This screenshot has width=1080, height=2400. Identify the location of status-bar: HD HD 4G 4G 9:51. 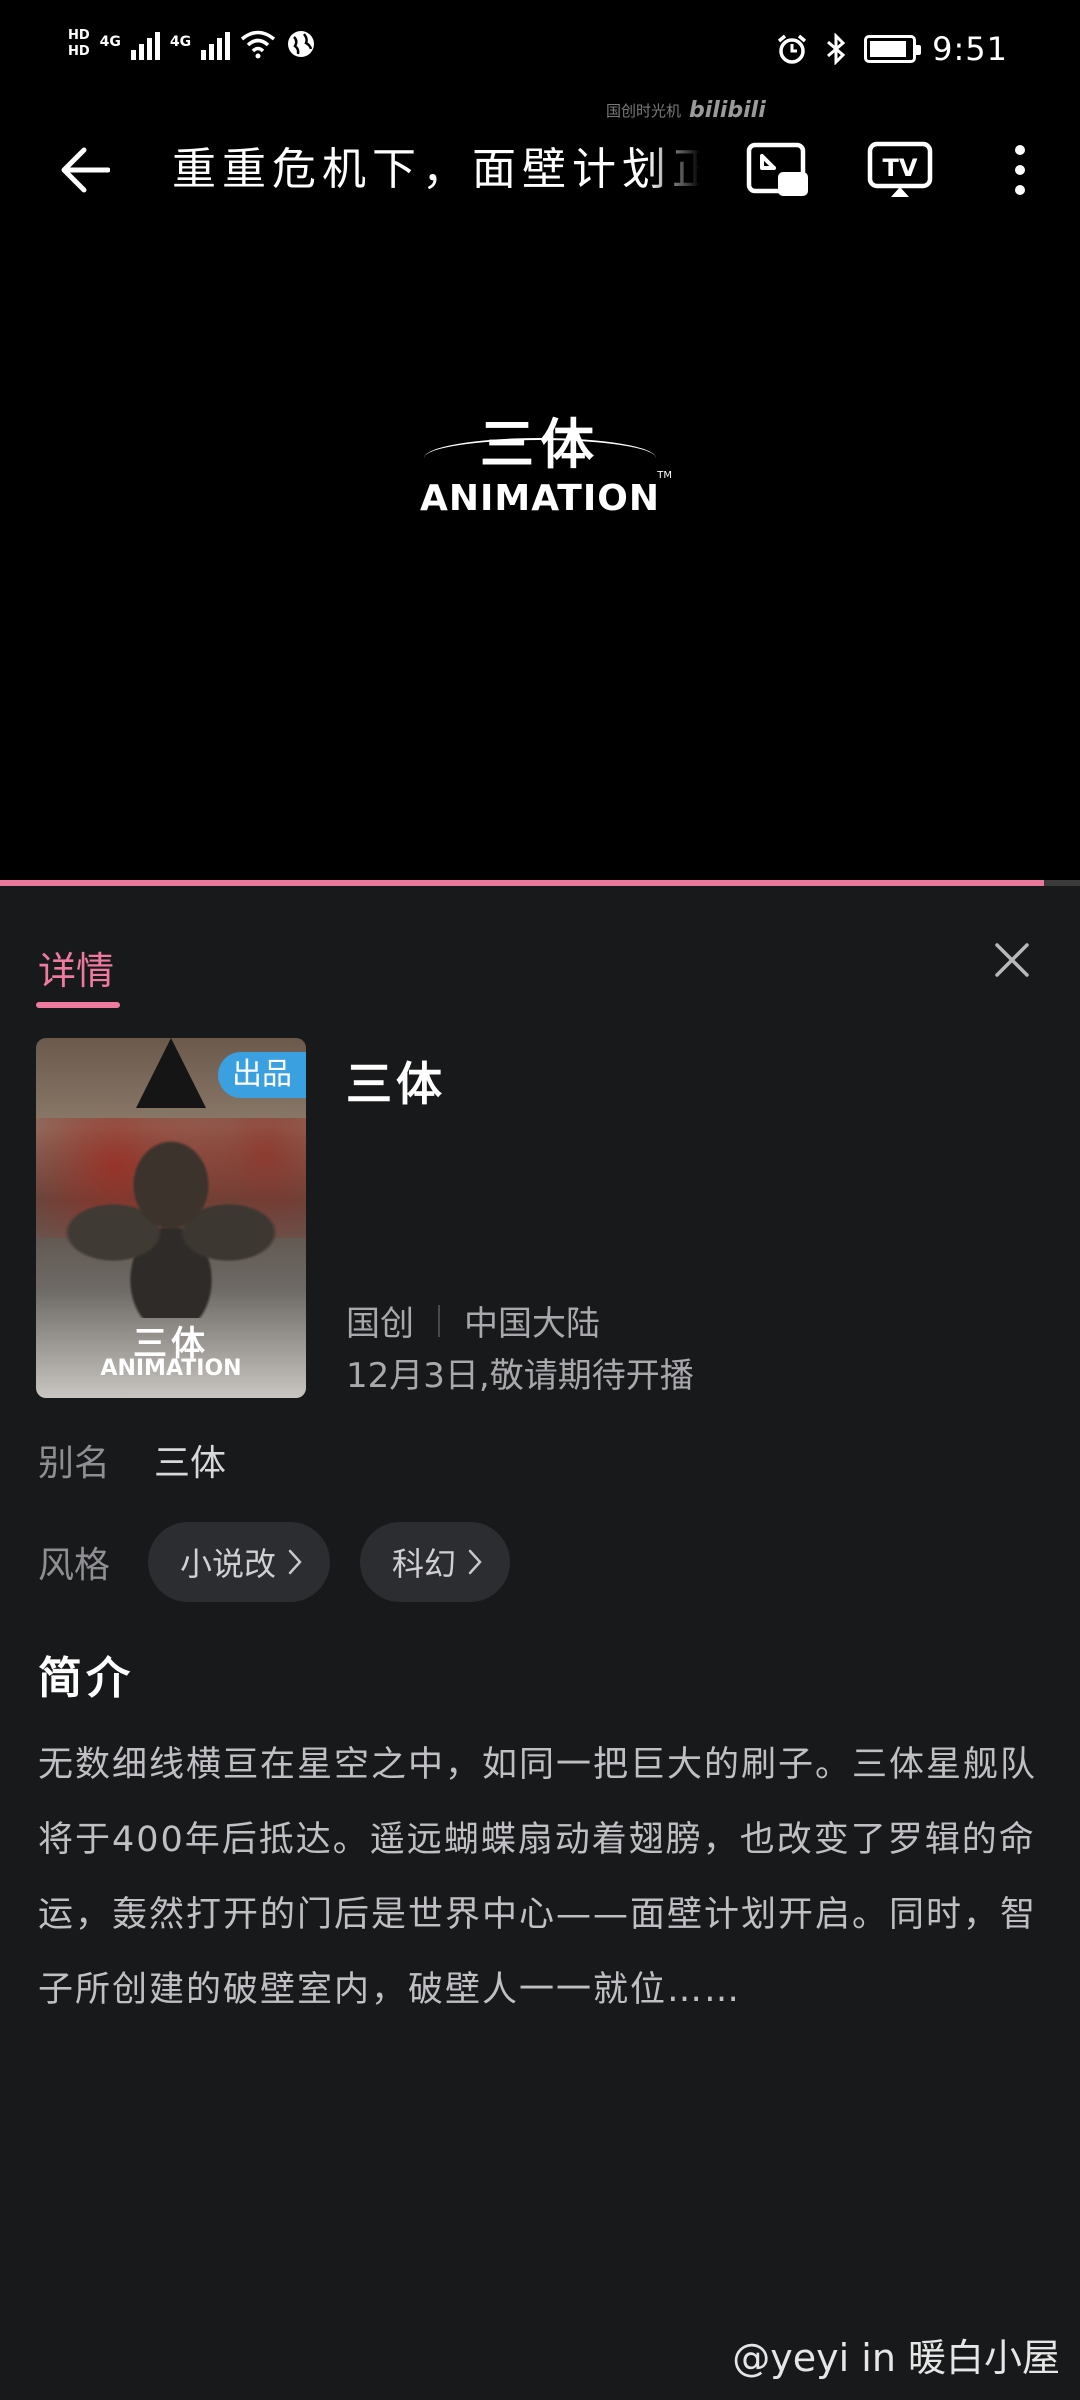
(540, 50).